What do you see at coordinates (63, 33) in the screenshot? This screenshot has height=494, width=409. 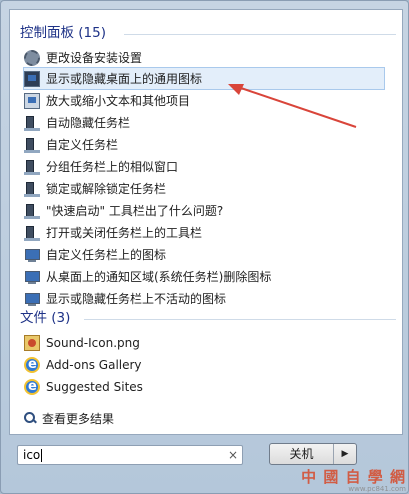 I see `control-panel-group-header: 控制面板 (15)` at bounding box center [63, 33].